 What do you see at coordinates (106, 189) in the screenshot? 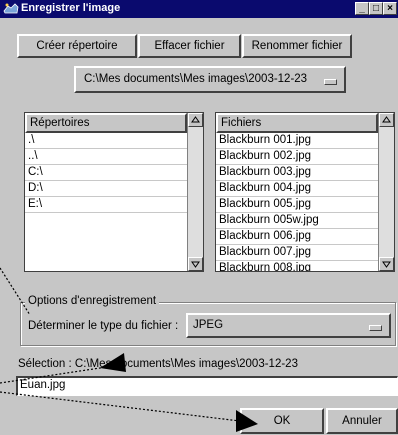
I see `directory-item: D:\` at bounding box center [106, 189].